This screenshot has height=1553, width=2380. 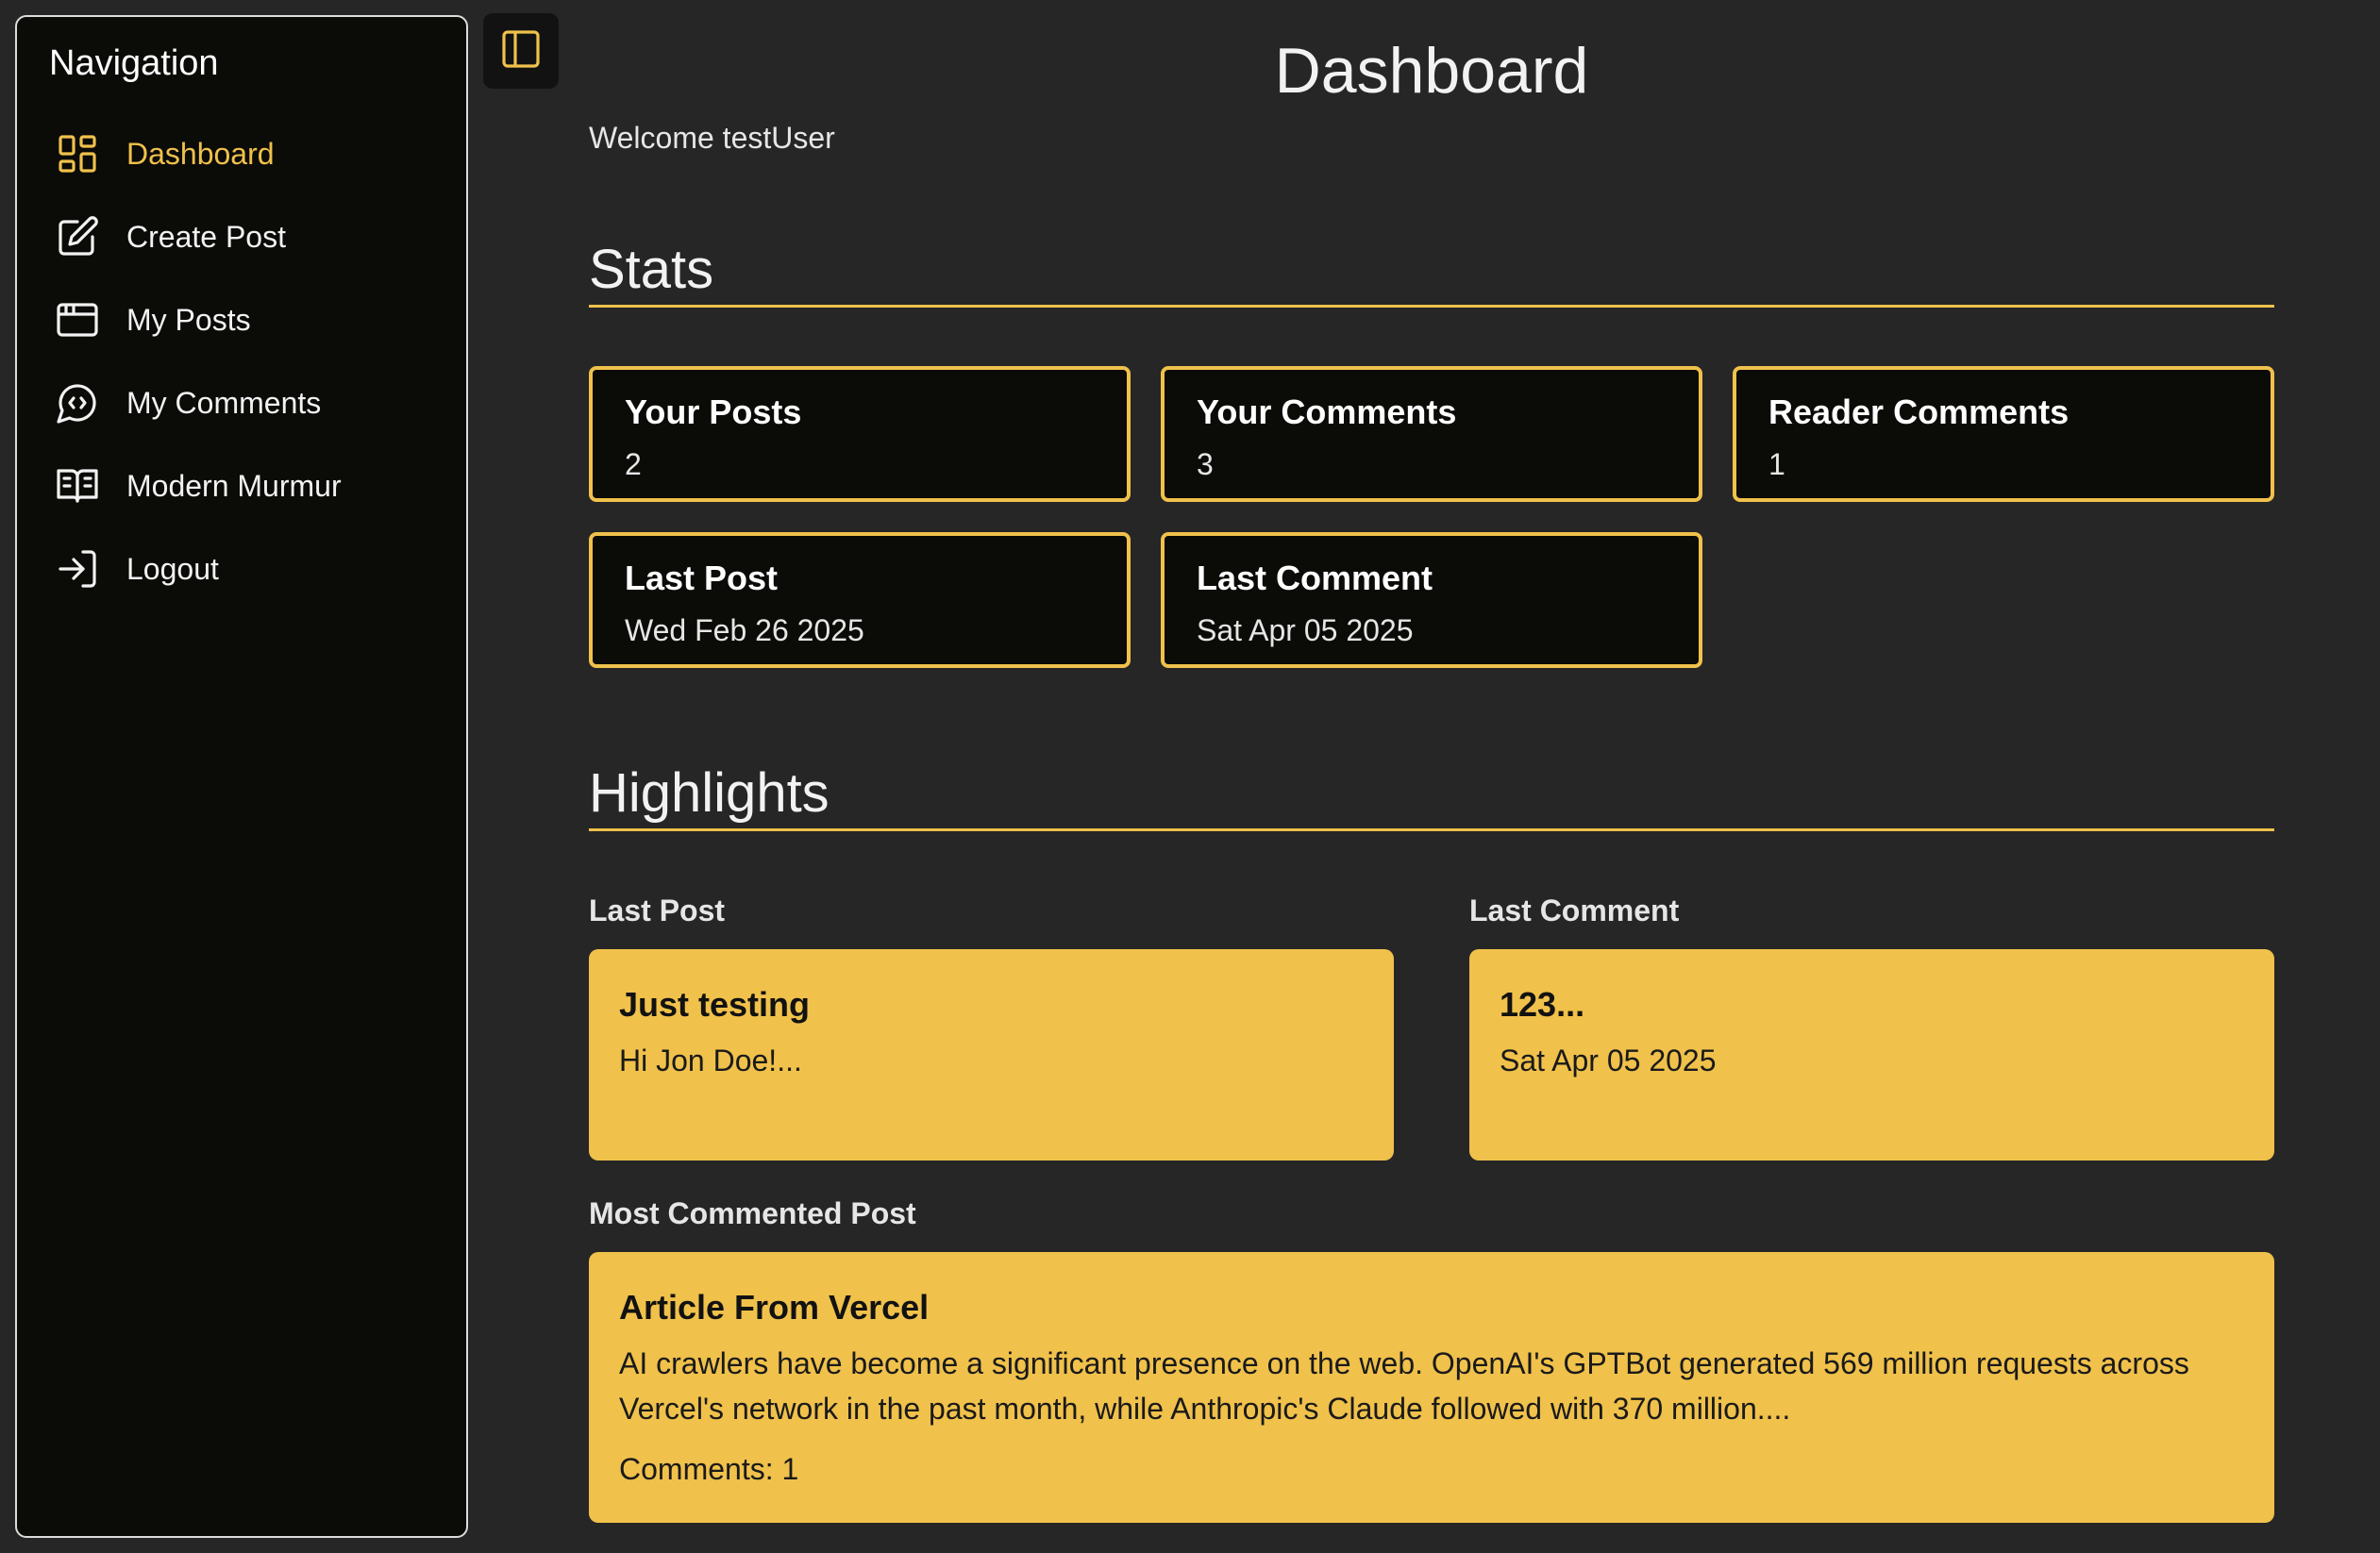 I want to click on stats-heading: Stats, so click(x=1431, y=273).